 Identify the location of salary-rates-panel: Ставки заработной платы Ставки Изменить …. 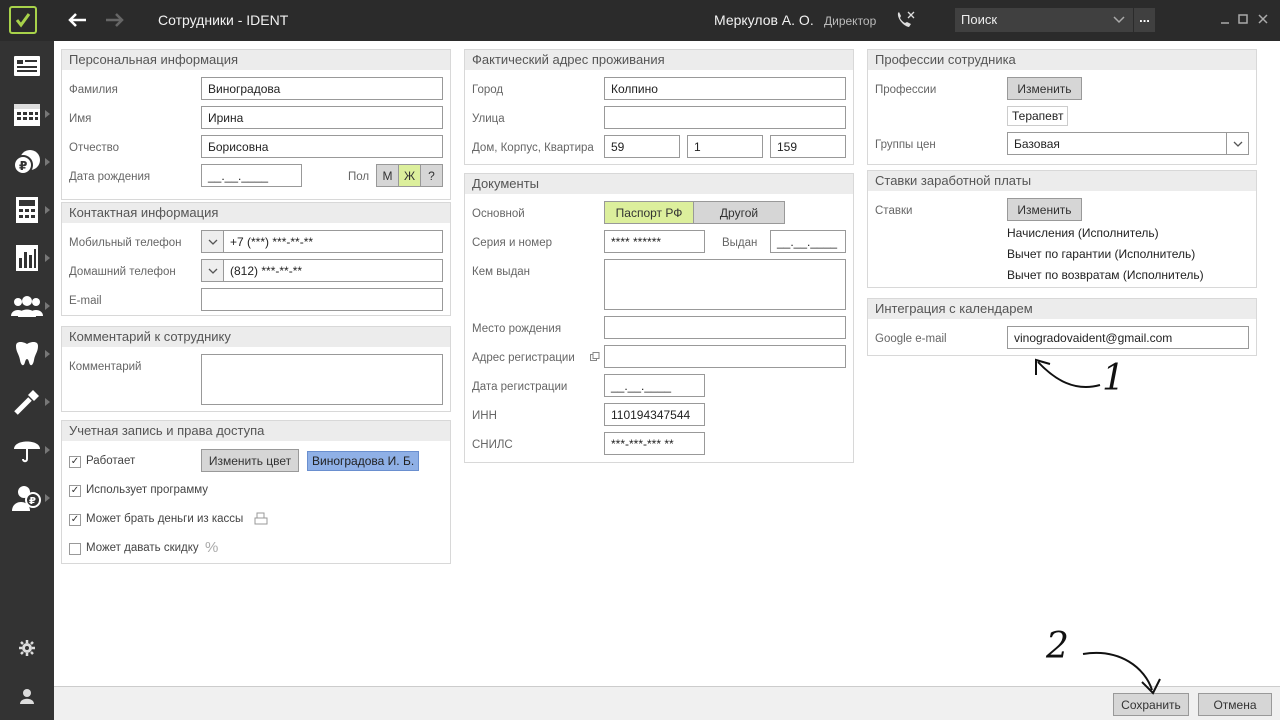
(1062, 229).